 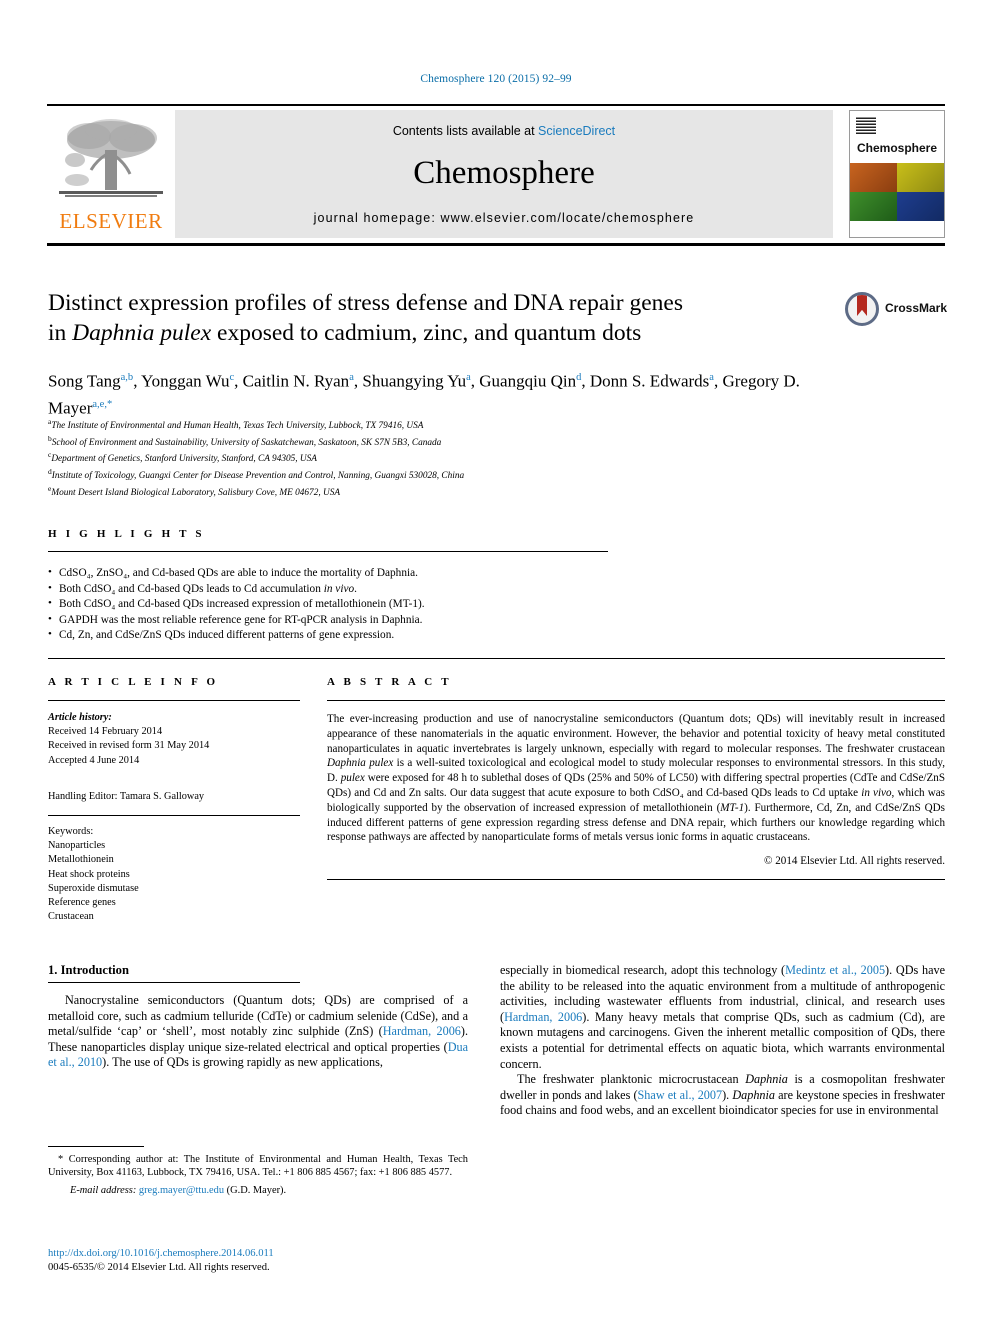 I want to click on crossmark-ribbon-icon, so click(x=862, y=305).